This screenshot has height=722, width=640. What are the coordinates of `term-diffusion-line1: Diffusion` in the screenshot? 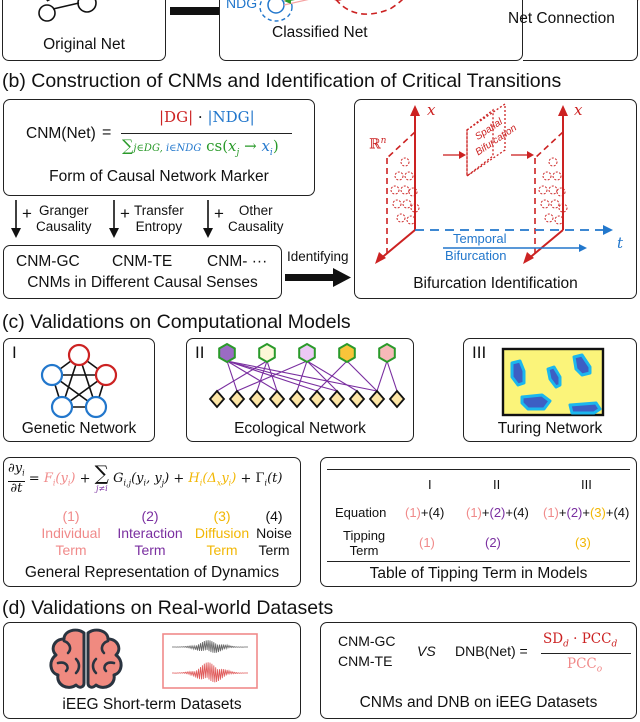 It's located at (222, 533).